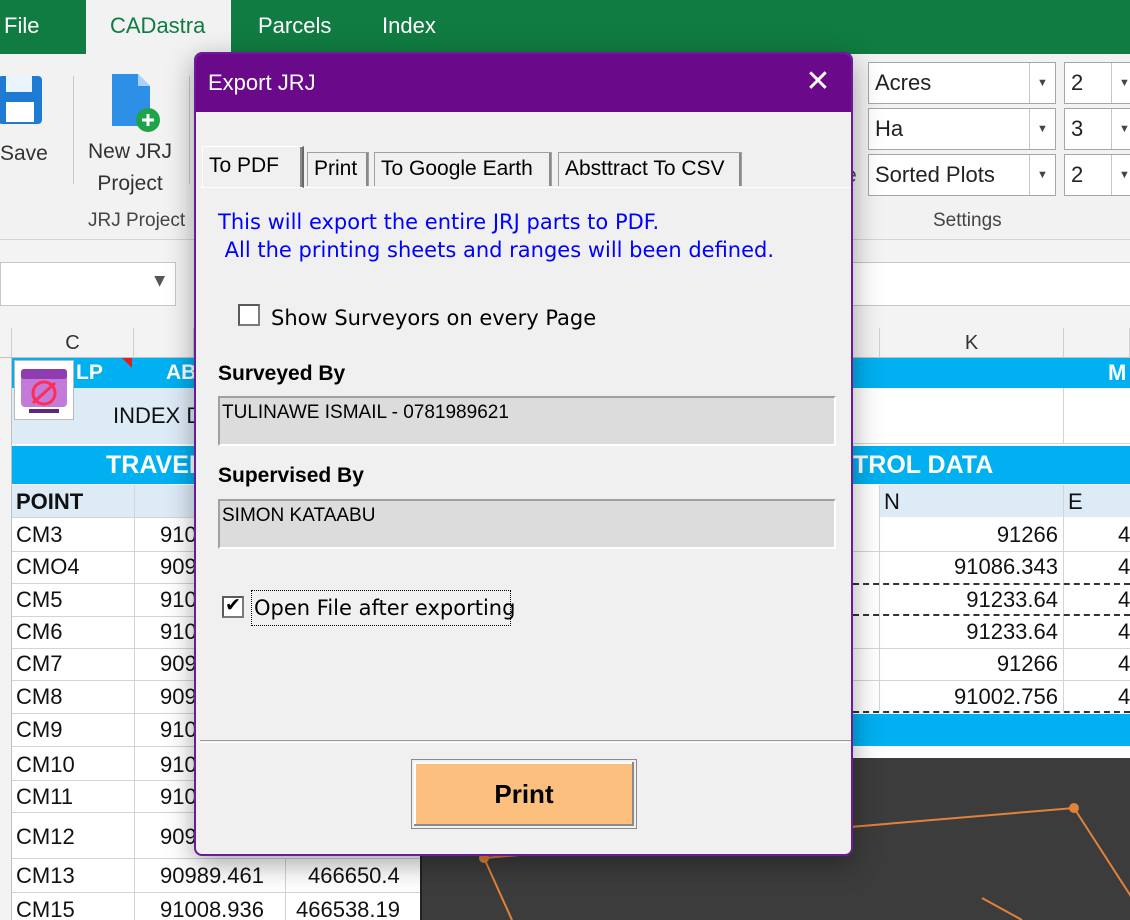 The height and width of the screenshot is (920, 1130). Describe the element at coordinates (294, 27) in the screenshot. I see `tab-parcels: Parcels` at that location.